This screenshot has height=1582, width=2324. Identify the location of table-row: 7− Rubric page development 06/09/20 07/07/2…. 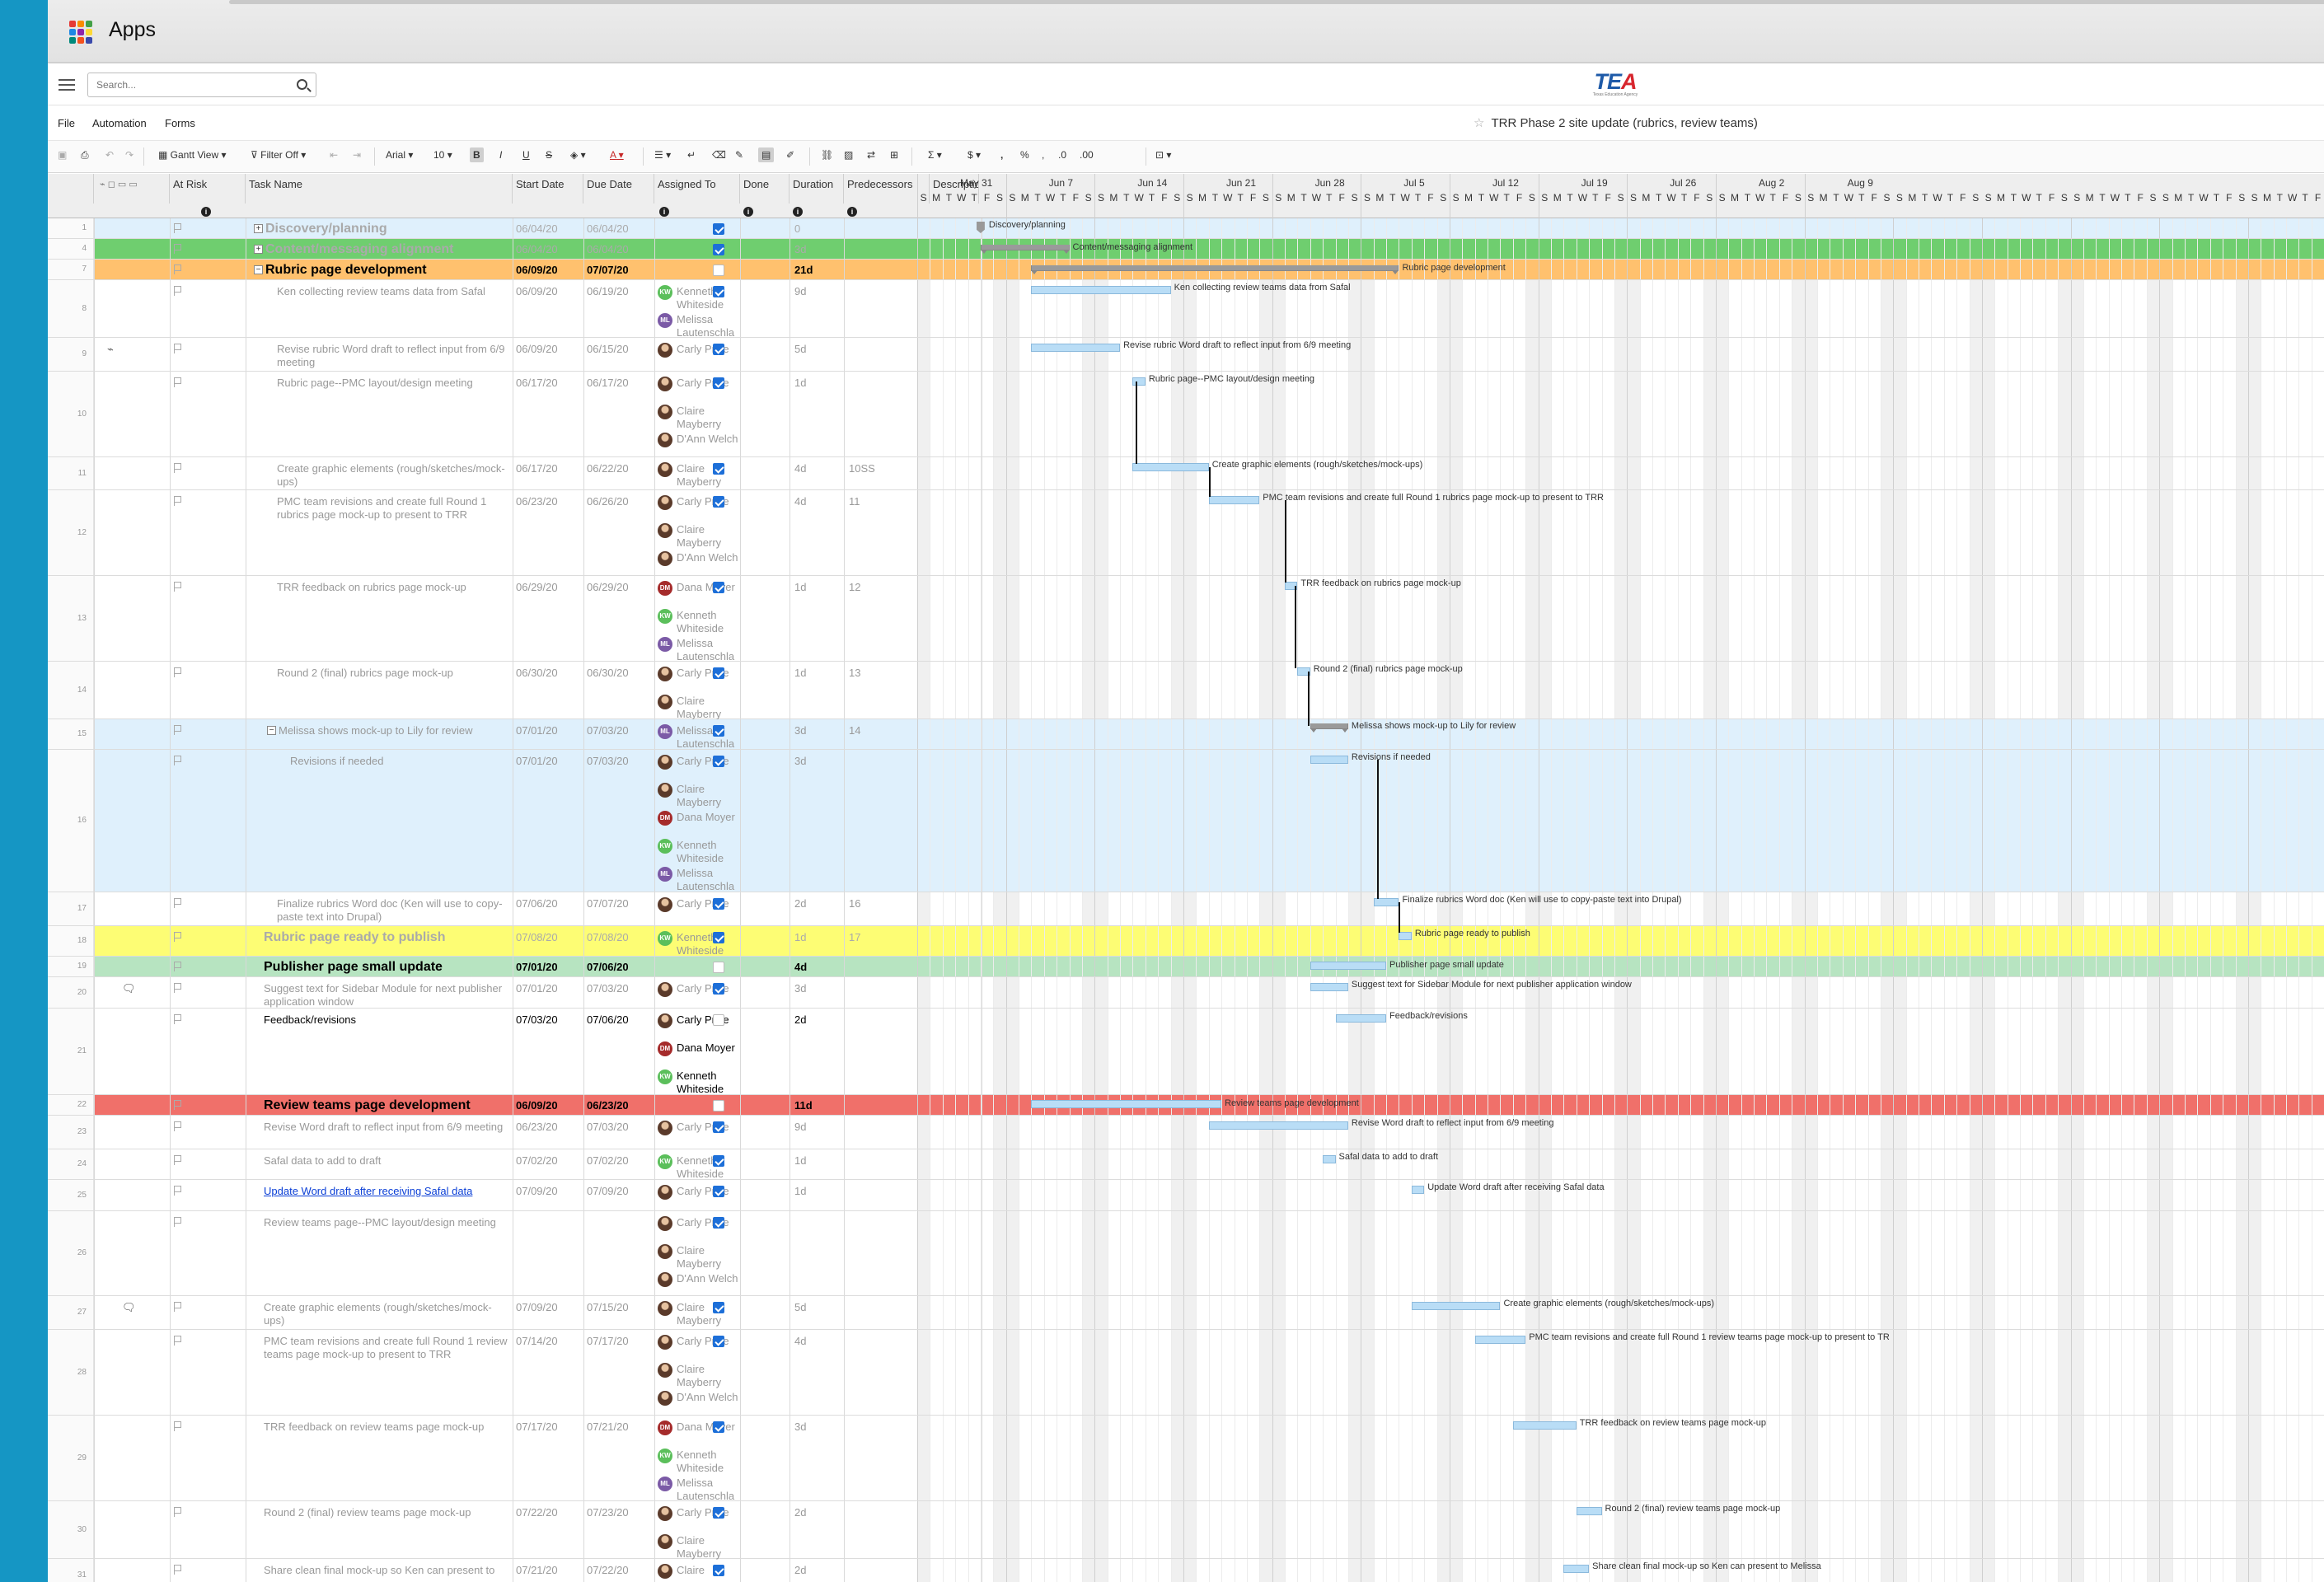
(1186, 270).